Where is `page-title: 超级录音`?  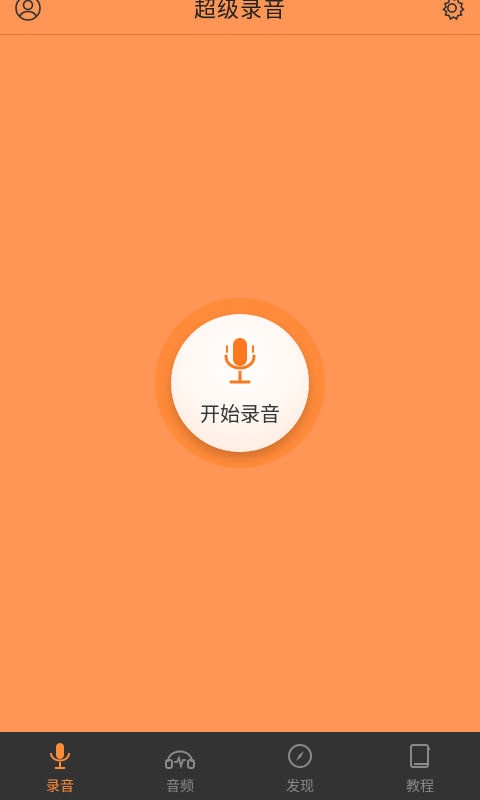 page-title: 超级录音 is located at coordinates (239, 11).